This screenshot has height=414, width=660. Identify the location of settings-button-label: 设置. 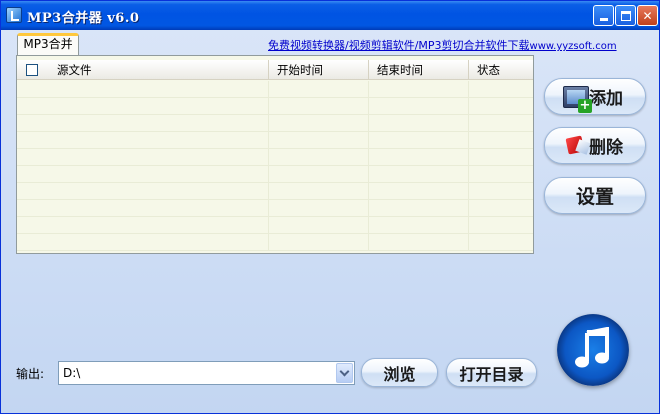
(594, 197).